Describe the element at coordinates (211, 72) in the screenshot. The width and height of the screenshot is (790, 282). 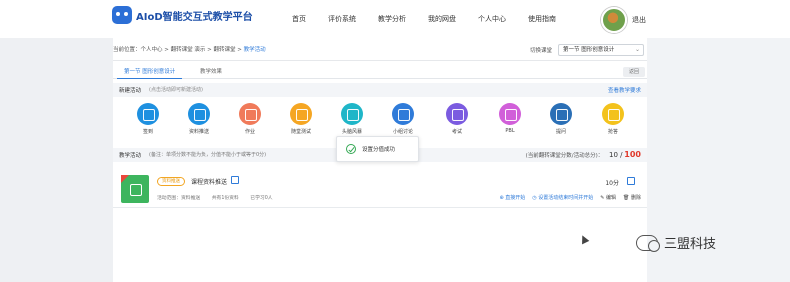
I see `tab-teaching-effect: 教学效果` at that location.